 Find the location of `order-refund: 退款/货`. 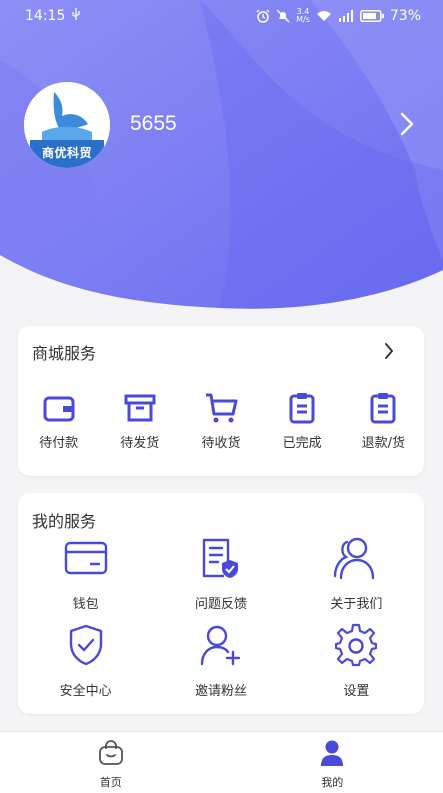

order-refund: 退款/货 is located at coordinates (383, 421).